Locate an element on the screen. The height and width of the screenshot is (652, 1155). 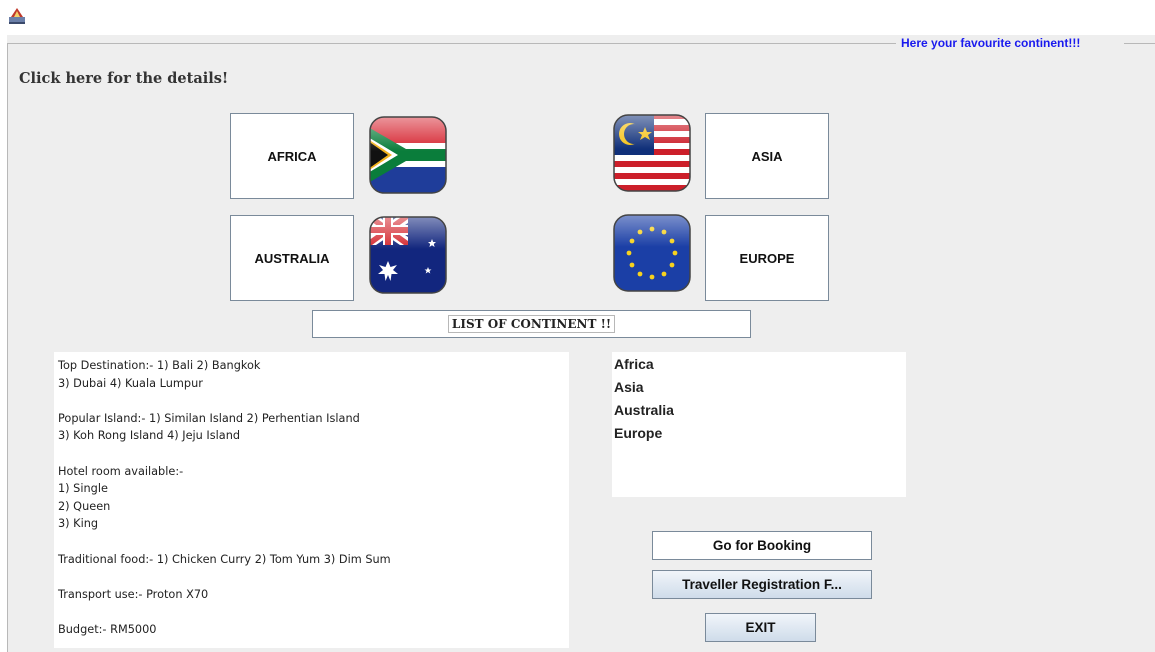
details-line: 3) Koh Rong Island 4) Jeju Island is located at coordinates (149, 436).